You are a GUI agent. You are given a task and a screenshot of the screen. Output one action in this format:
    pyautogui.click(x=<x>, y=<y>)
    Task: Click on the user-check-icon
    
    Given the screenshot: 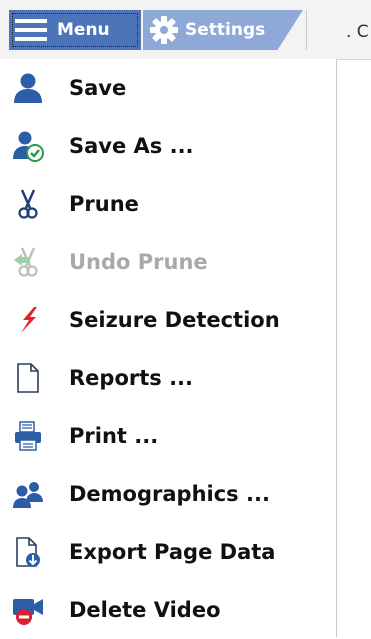 What is the action you would take?
    pyautogui.click(x=28, y=146)
    